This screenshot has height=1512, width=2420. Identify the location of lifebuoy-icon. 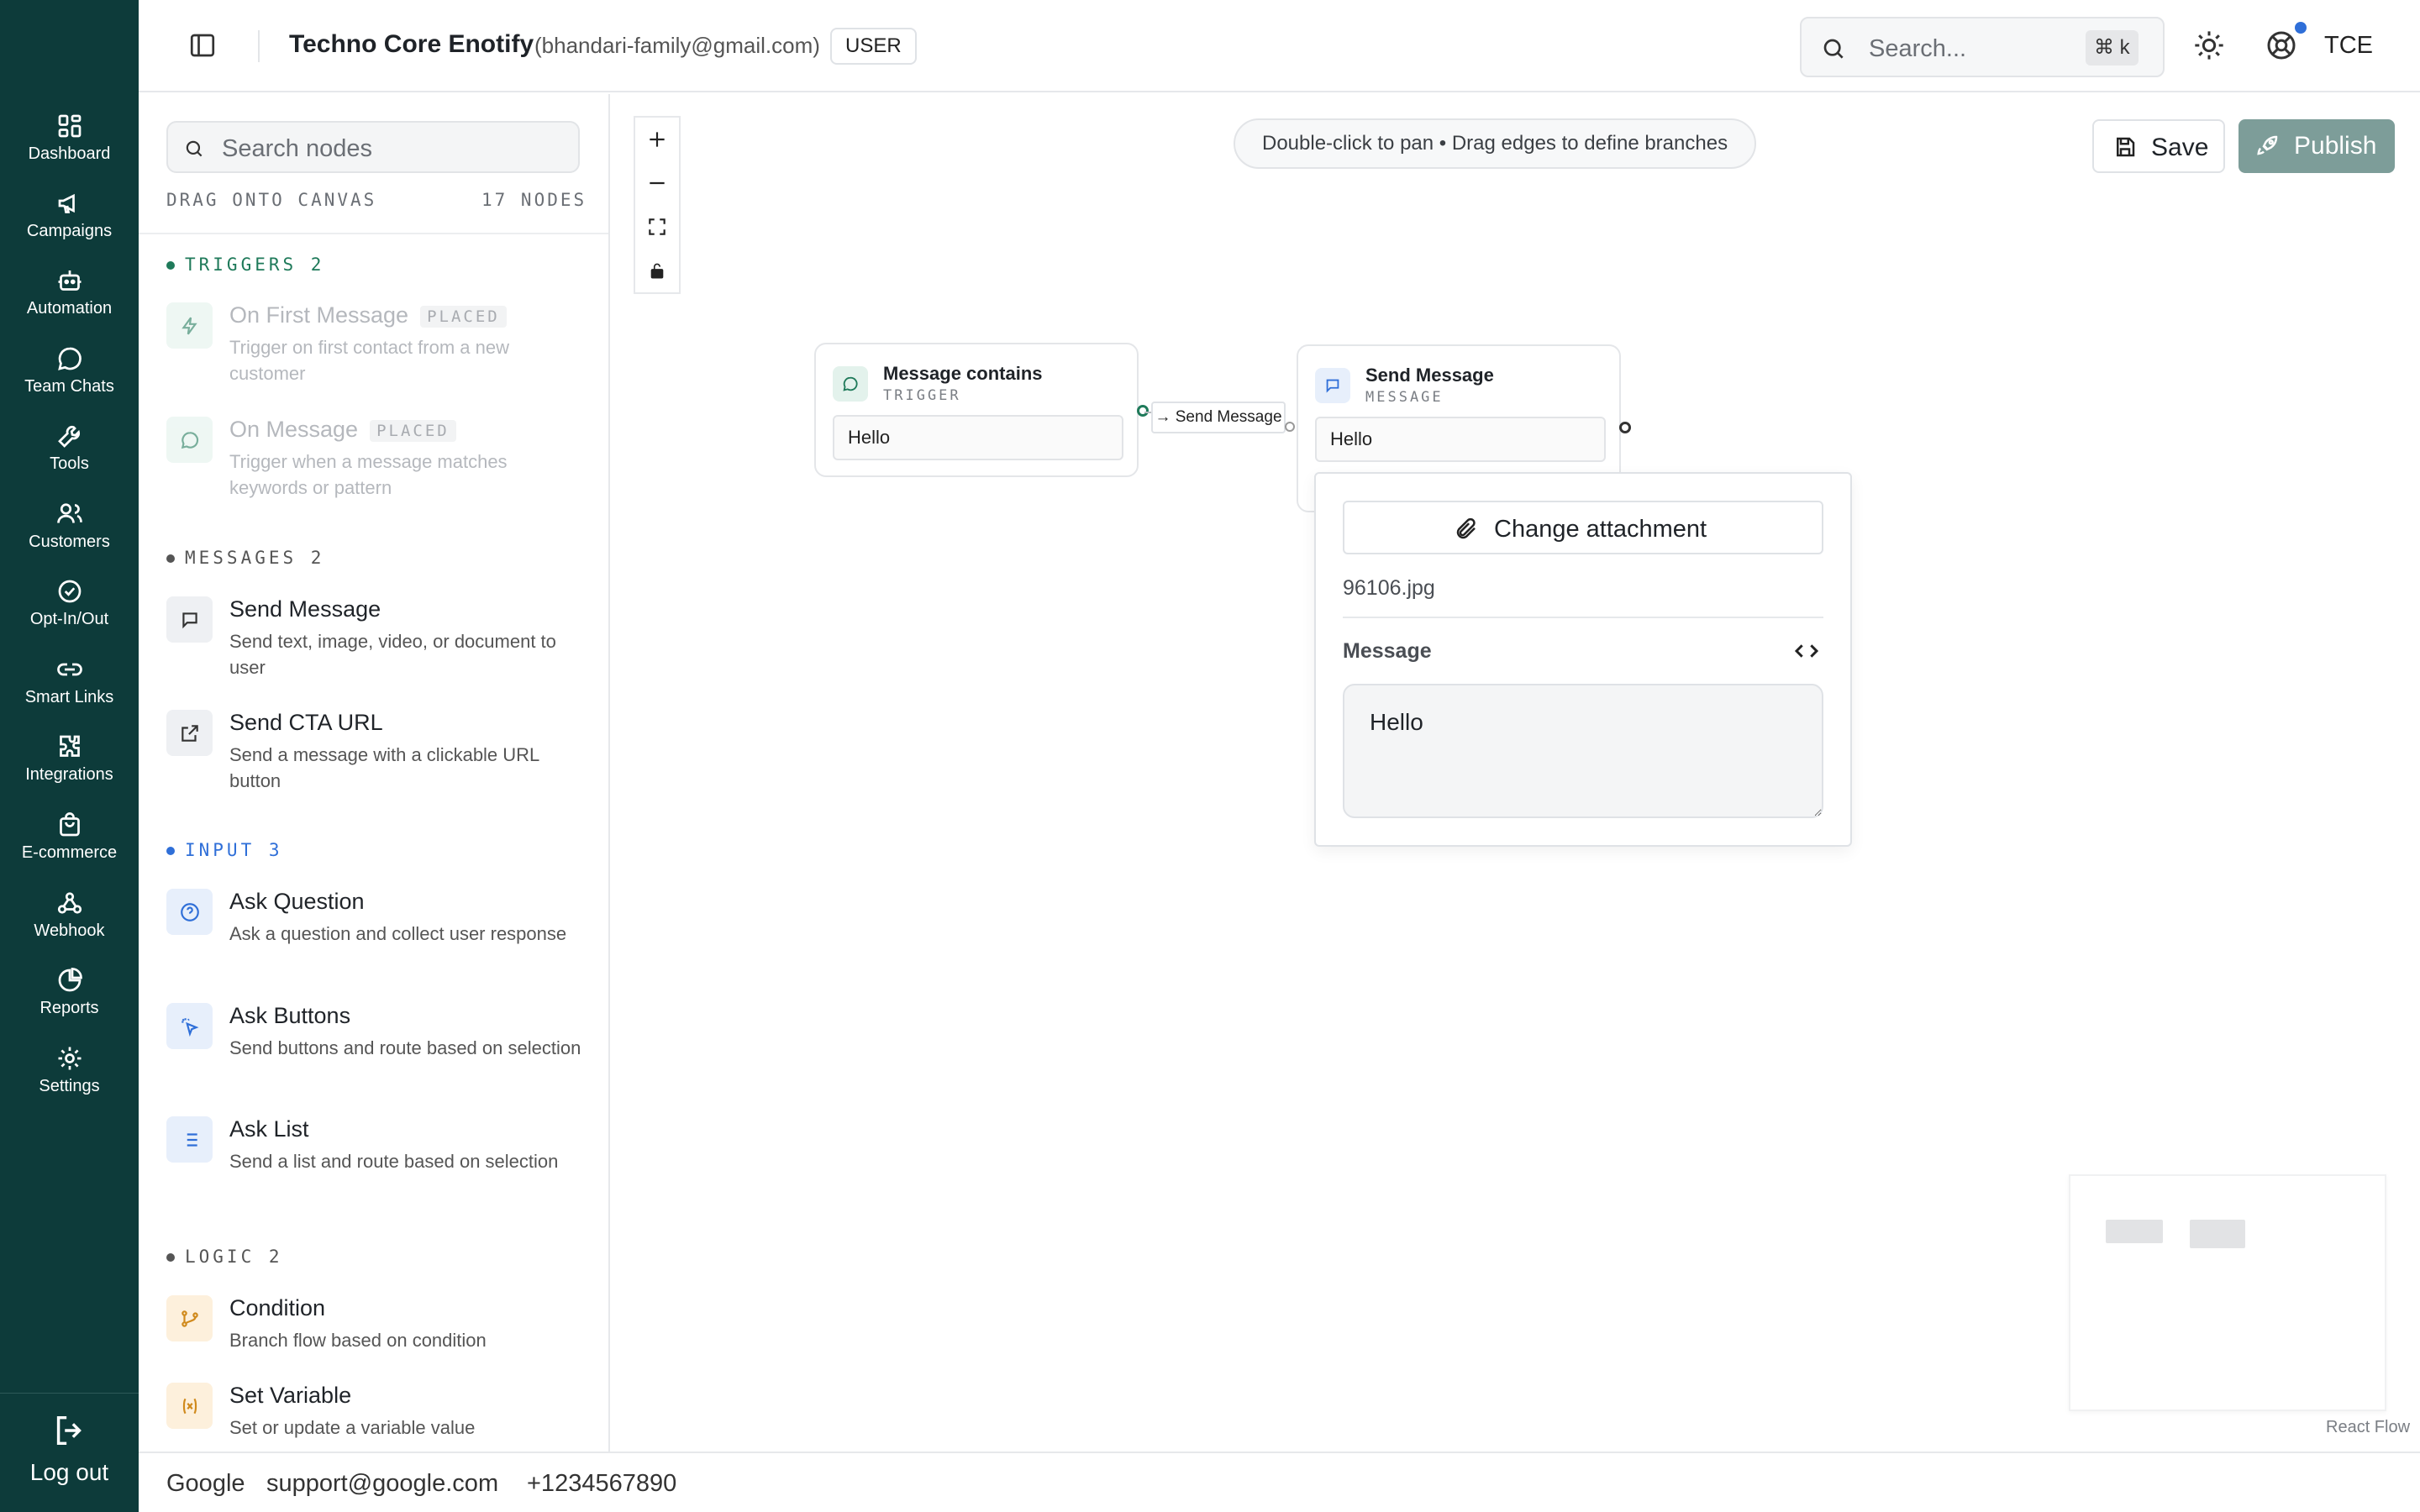
(2281, 45).